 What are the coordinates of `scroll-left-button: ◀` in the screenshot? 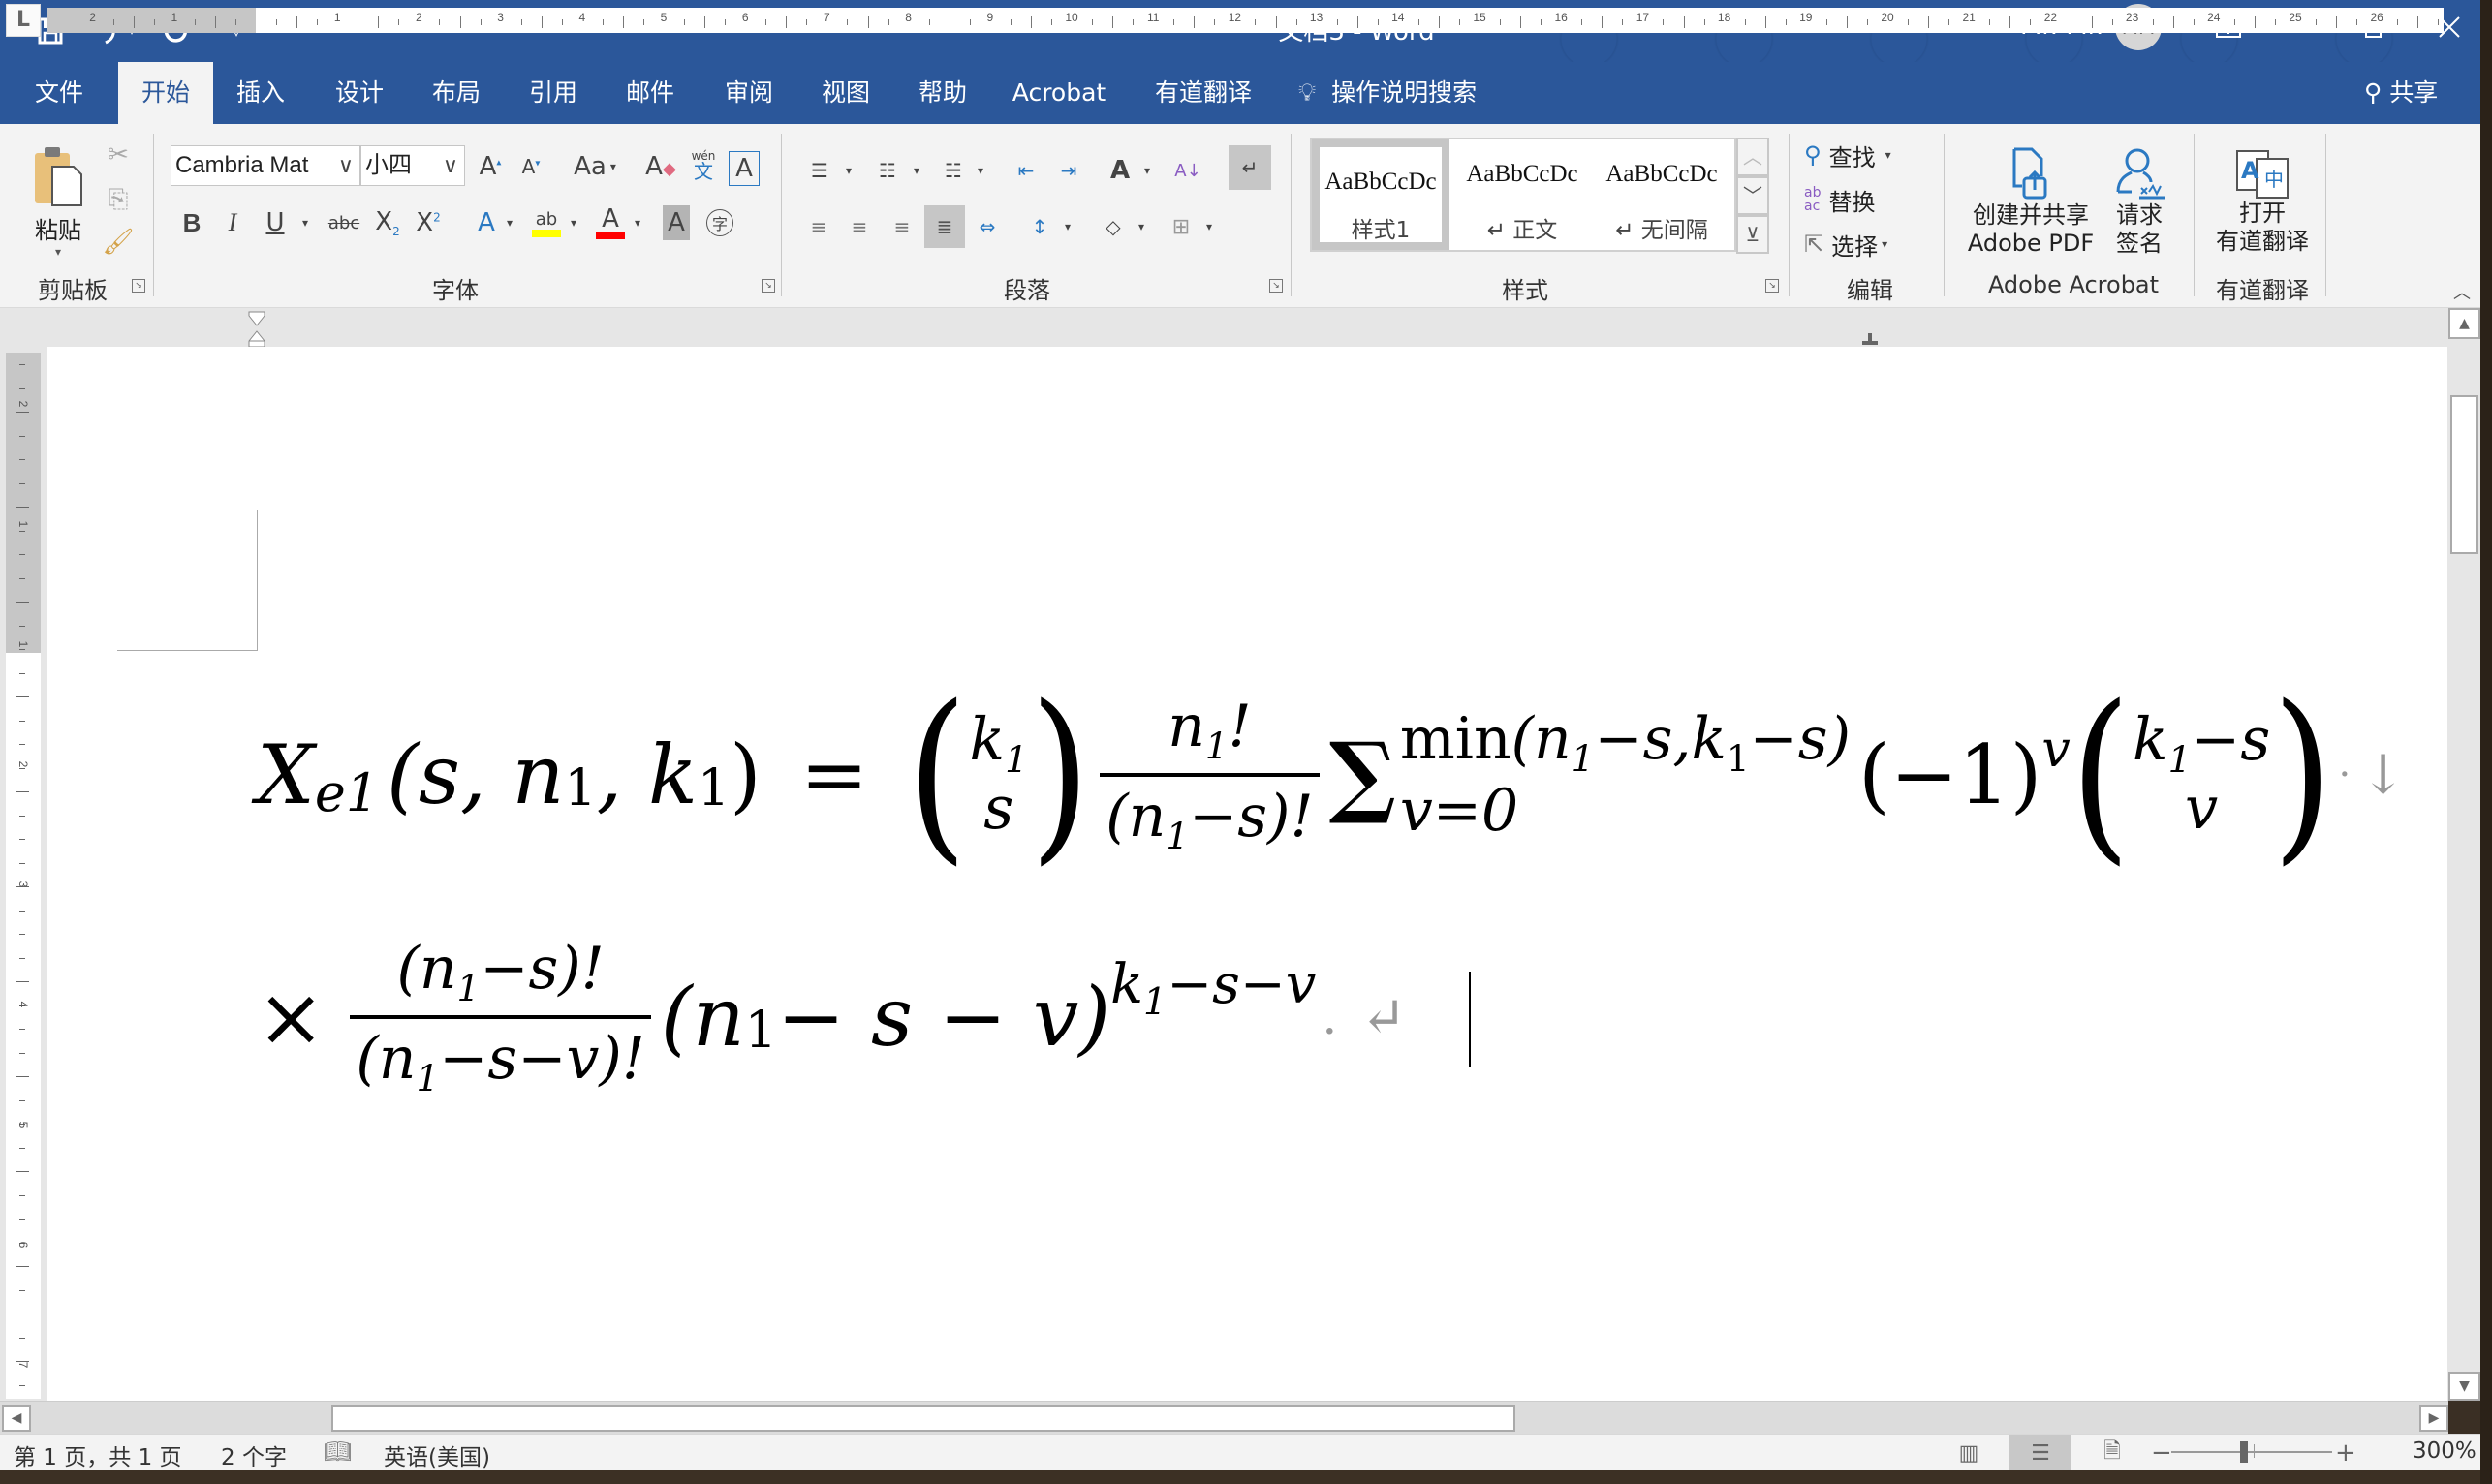 It's located at (16, 1418).